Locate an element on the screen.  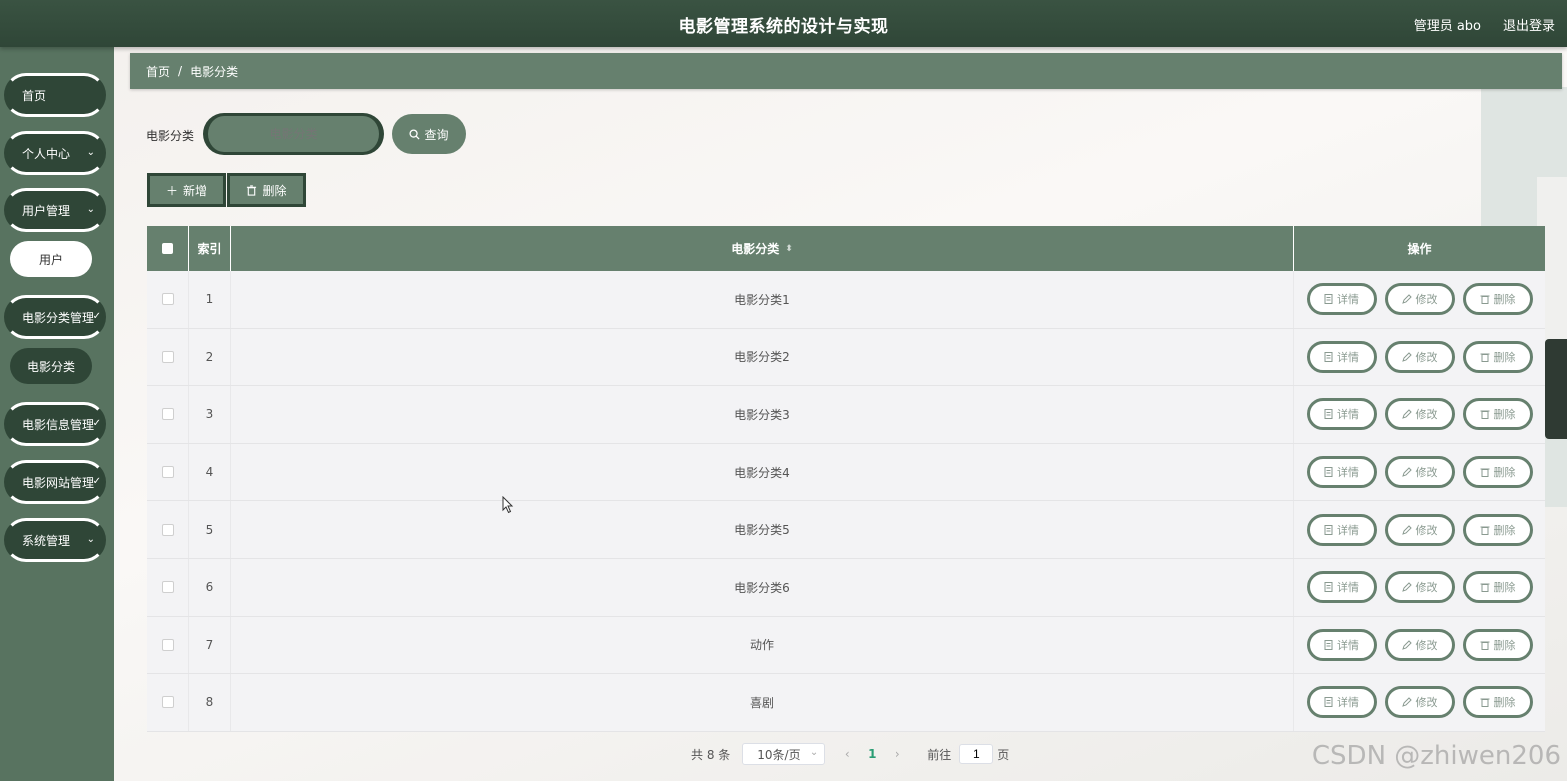
header-select-all is located at coordinates (168, 248).